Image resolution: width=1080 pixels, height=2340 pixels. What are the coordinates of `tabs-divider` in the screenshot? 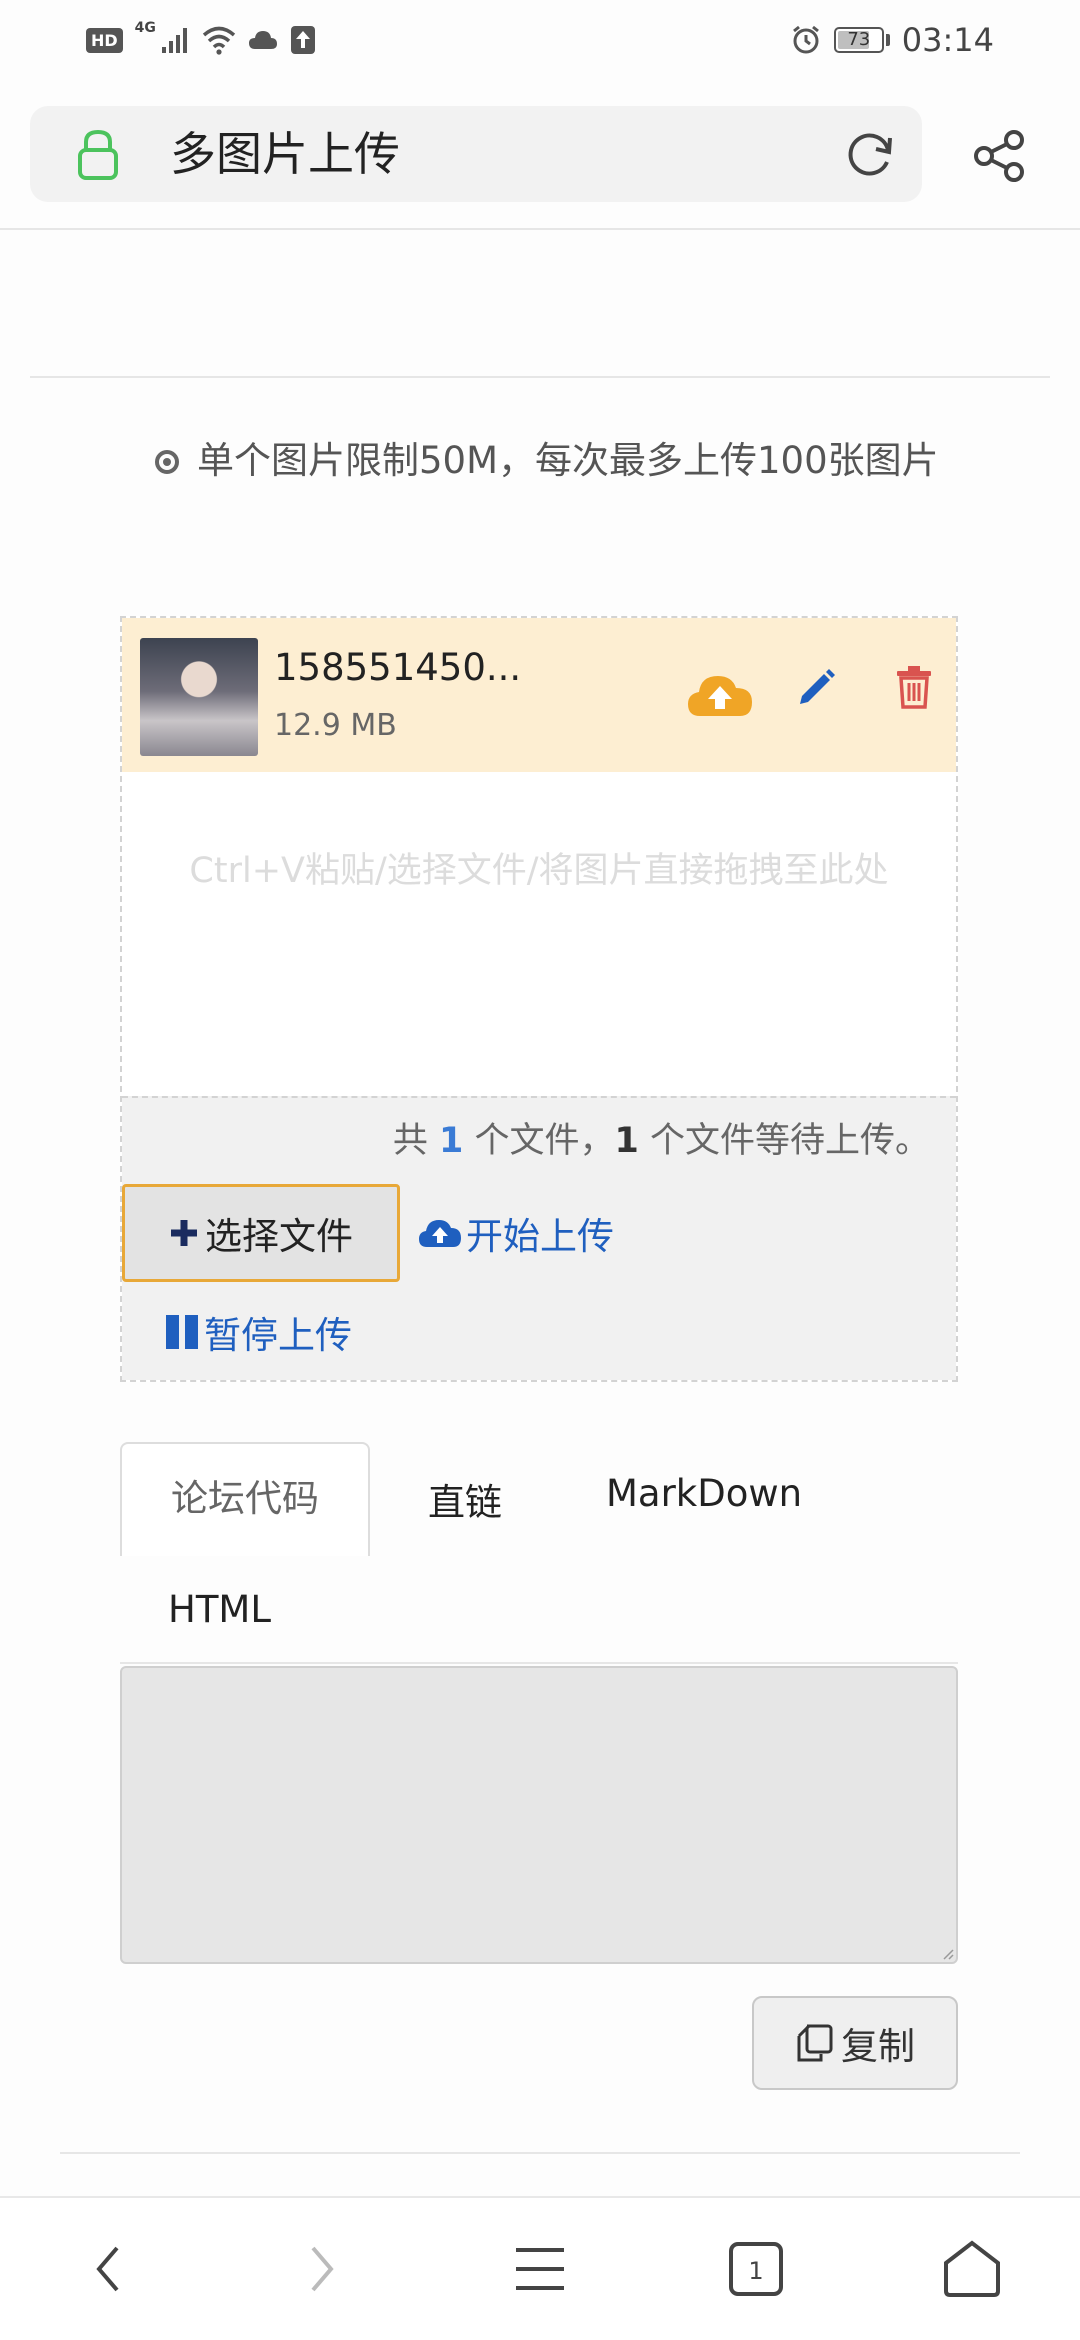 It's located at (539, 1663).